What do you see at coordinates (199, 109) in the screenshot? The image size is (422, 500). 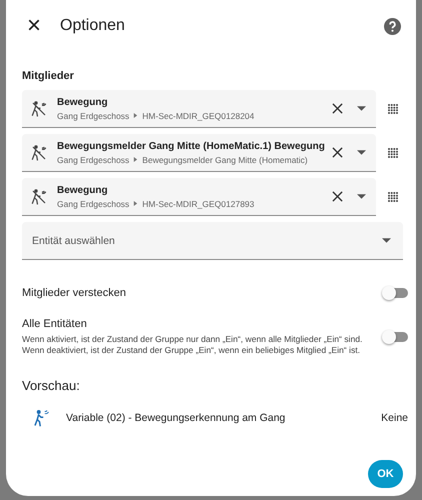 I see `entity-field: Bewegung Gang Erdgeschoss HM-Sec-MDIR_GEQ0128204` at bounding box center [199, 109].